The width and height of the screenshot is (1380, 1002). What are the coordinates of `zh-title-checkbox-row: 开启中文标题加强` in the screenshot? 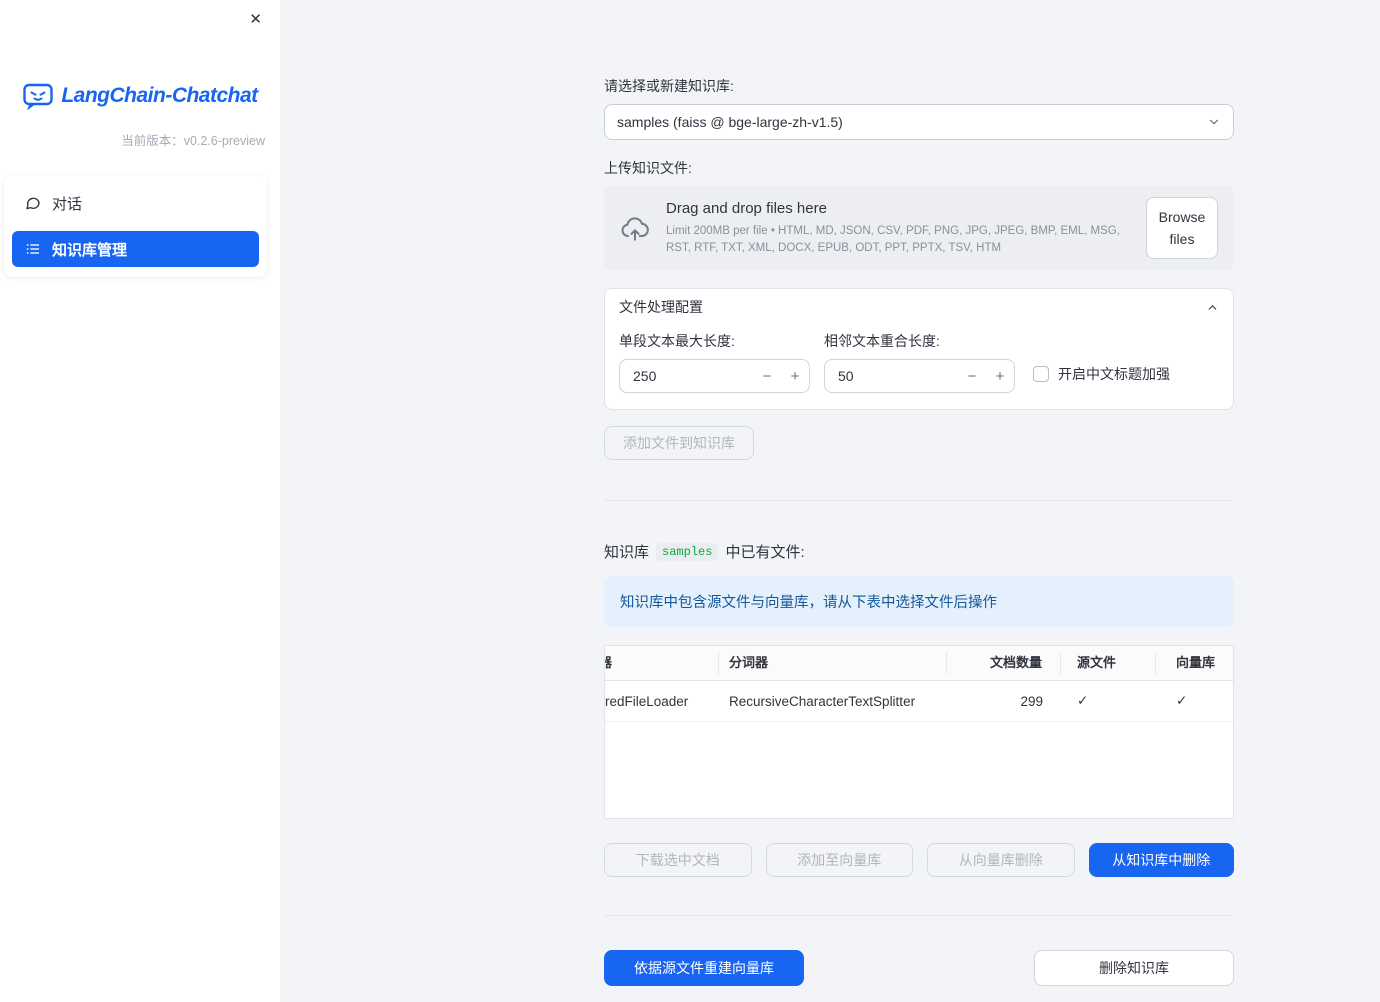 It's located at (1101, 374).